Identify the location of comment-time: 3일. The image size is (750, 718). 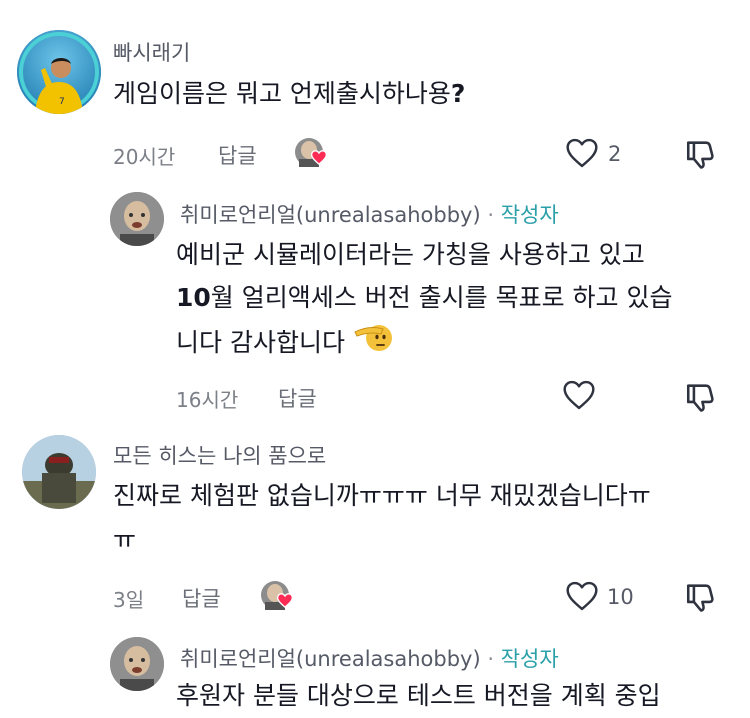
(129, 600).